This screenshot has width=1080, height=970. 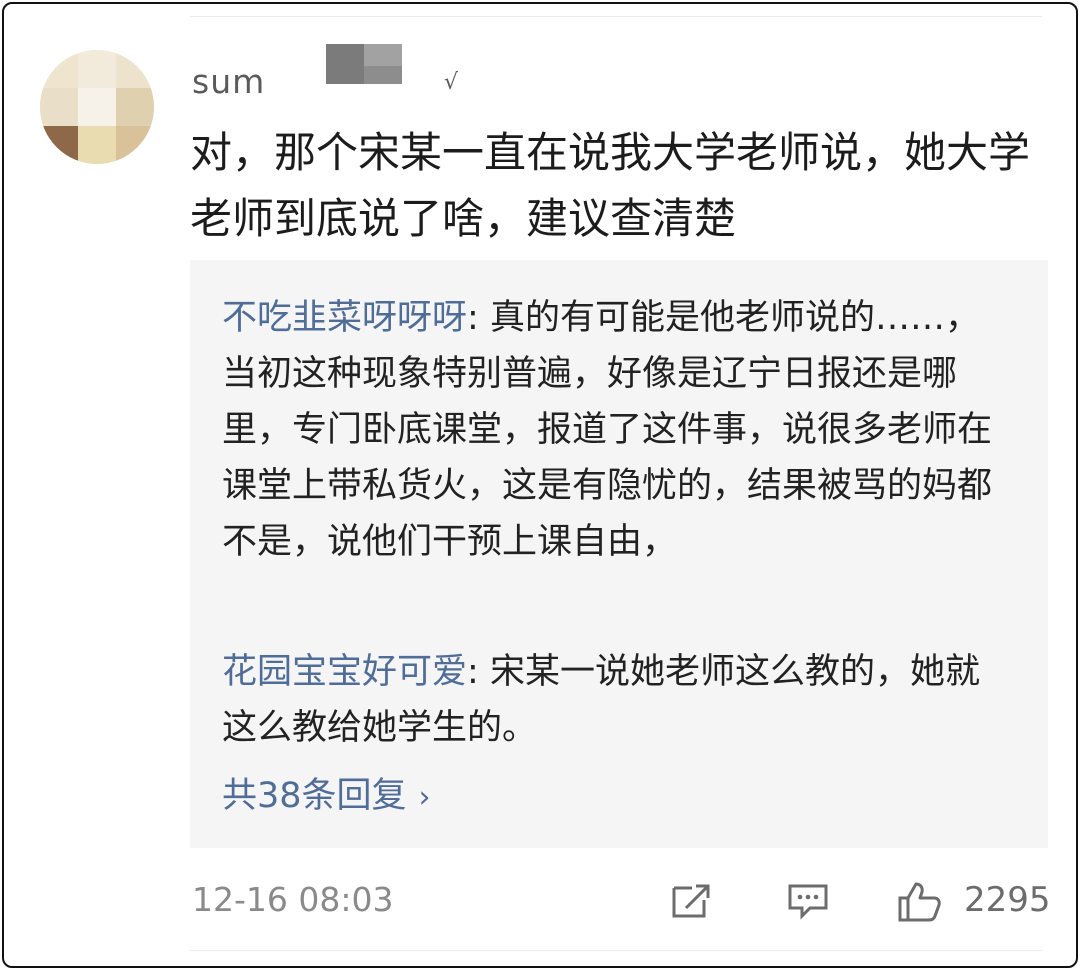 I want to click on username-mosaic, so click(x=364, y=64).